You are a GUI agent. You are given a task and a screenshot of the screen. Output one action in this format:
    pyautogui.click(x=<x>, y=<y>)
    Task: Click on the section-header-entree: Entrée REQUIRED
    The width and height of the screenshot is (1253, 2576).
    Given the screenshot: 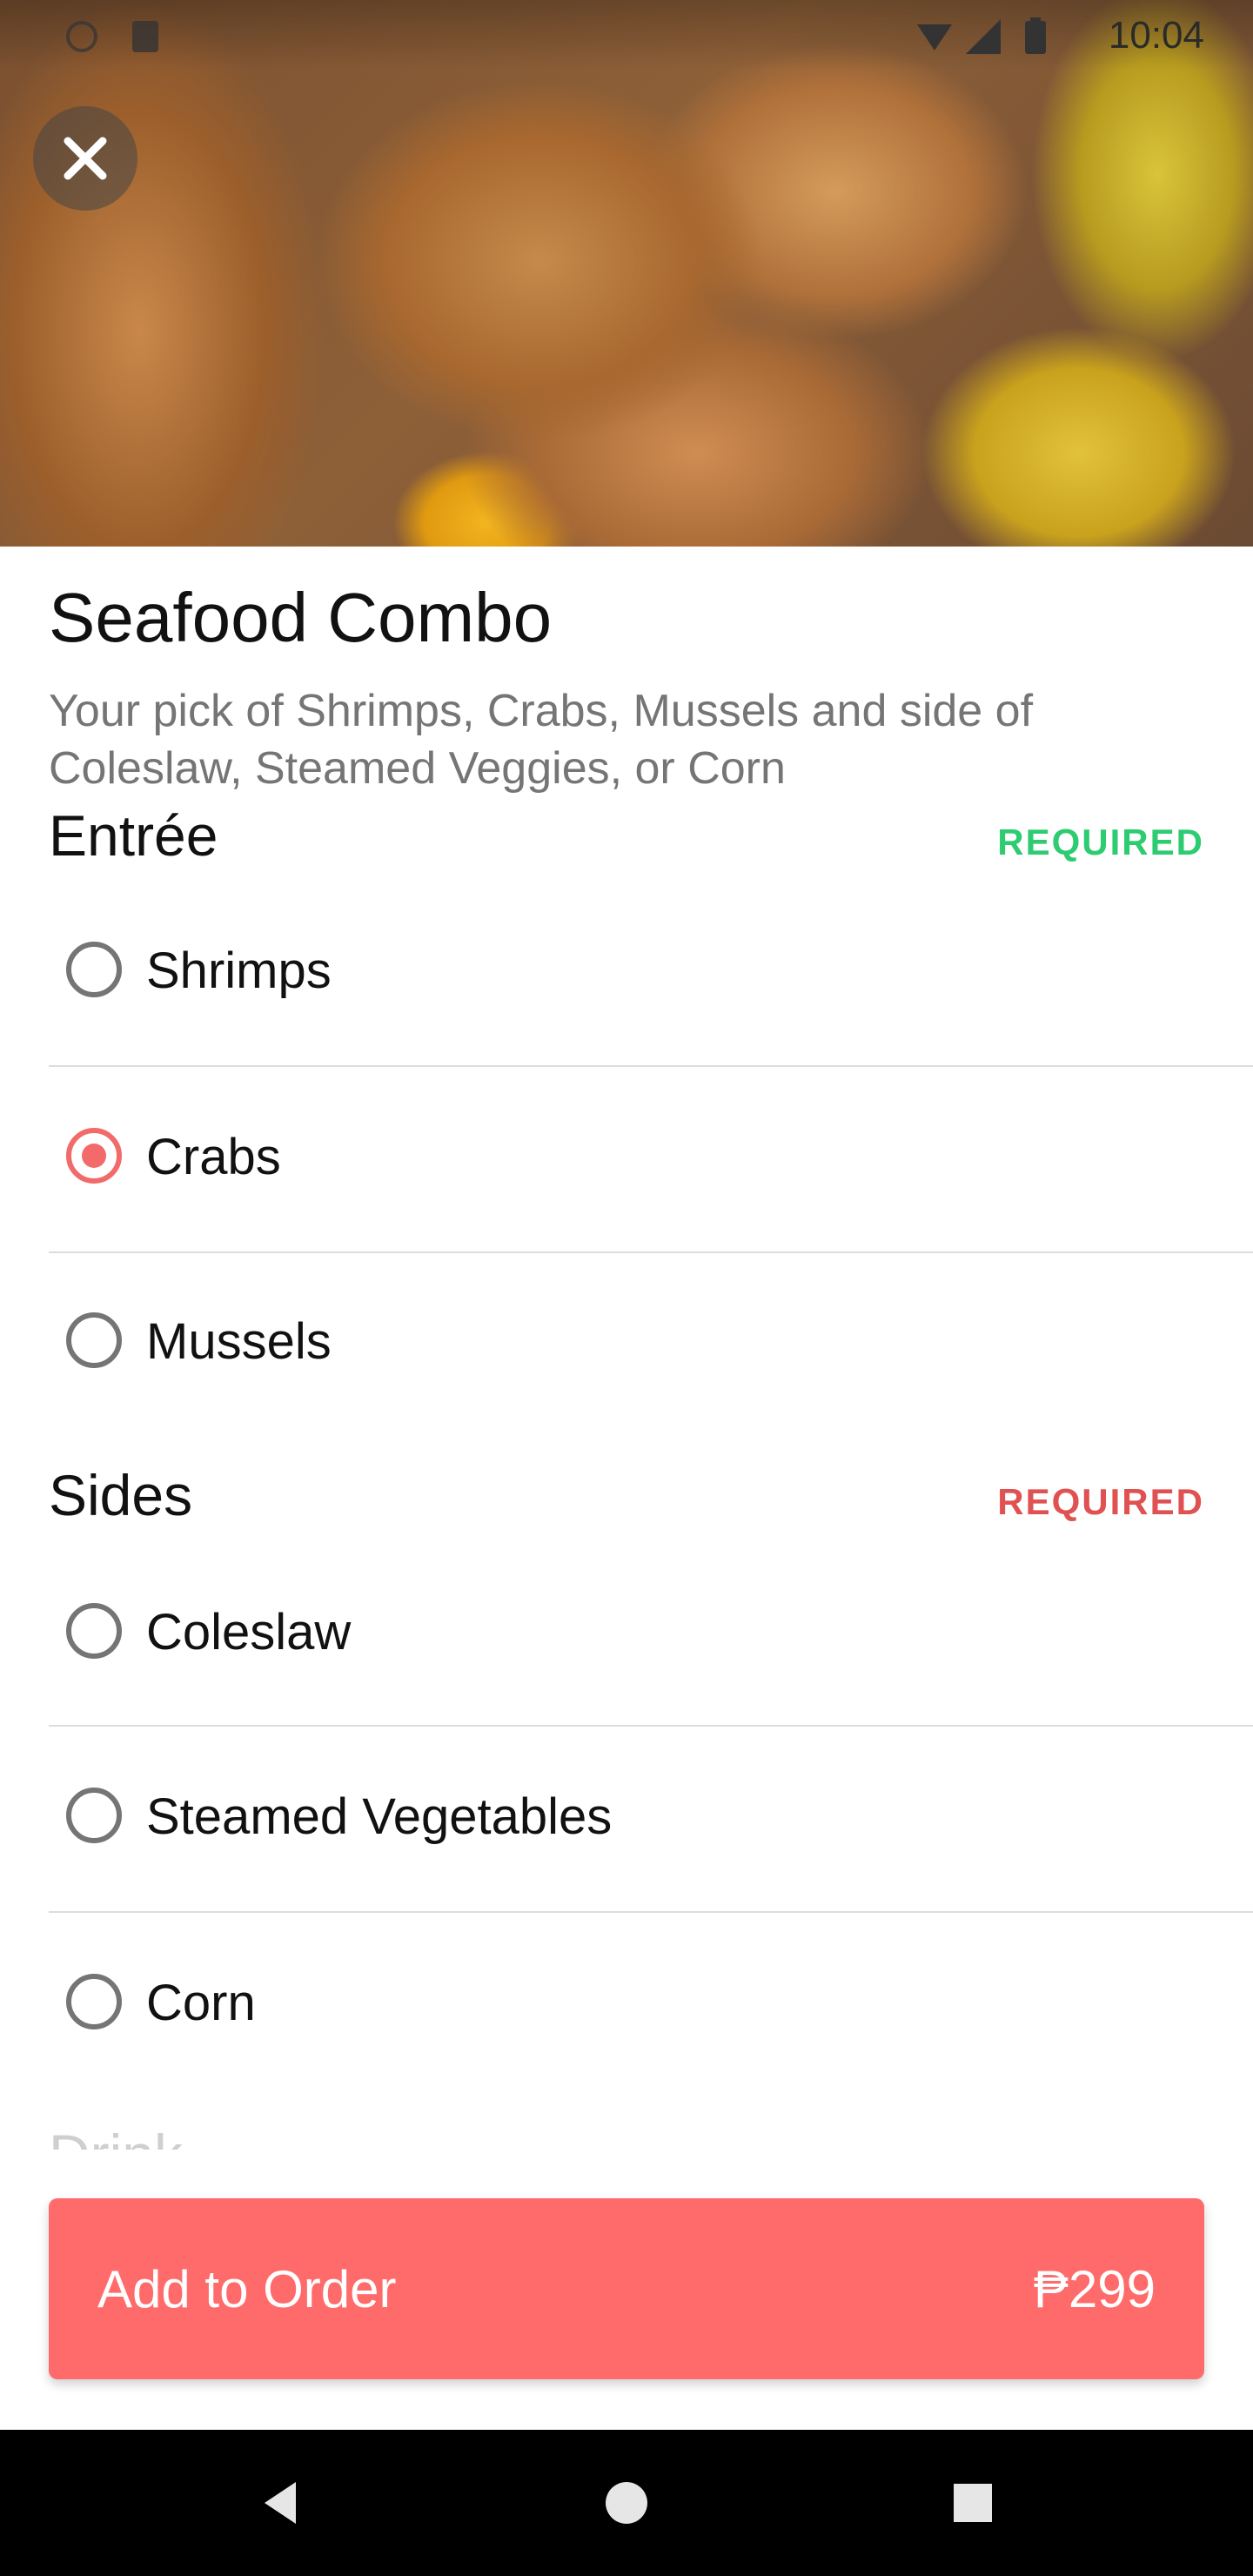 What is the action you would take?
    pyautogui.click(x=626, y=841)
    